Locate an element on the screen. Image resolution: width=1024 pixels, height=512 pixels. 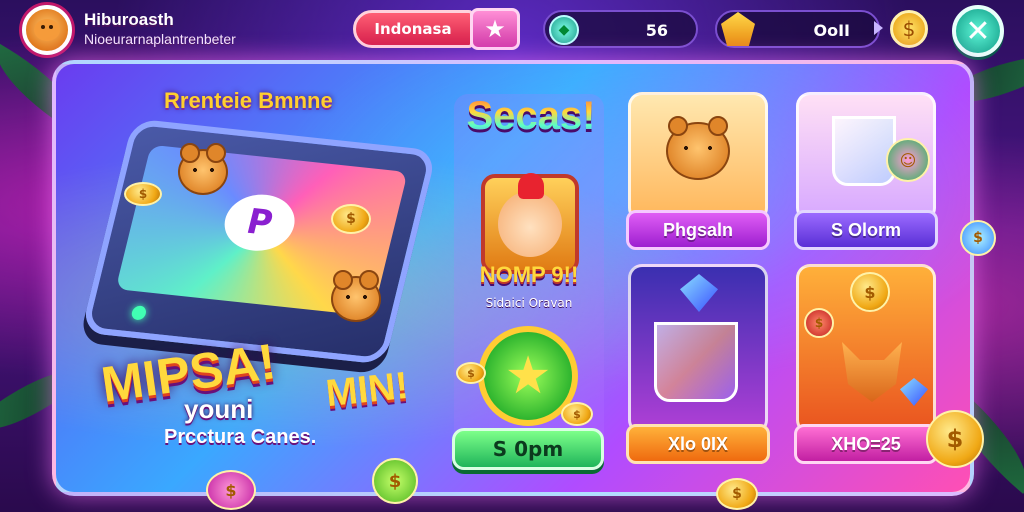
arrow-right-icon is located at coordinates (878, 28).